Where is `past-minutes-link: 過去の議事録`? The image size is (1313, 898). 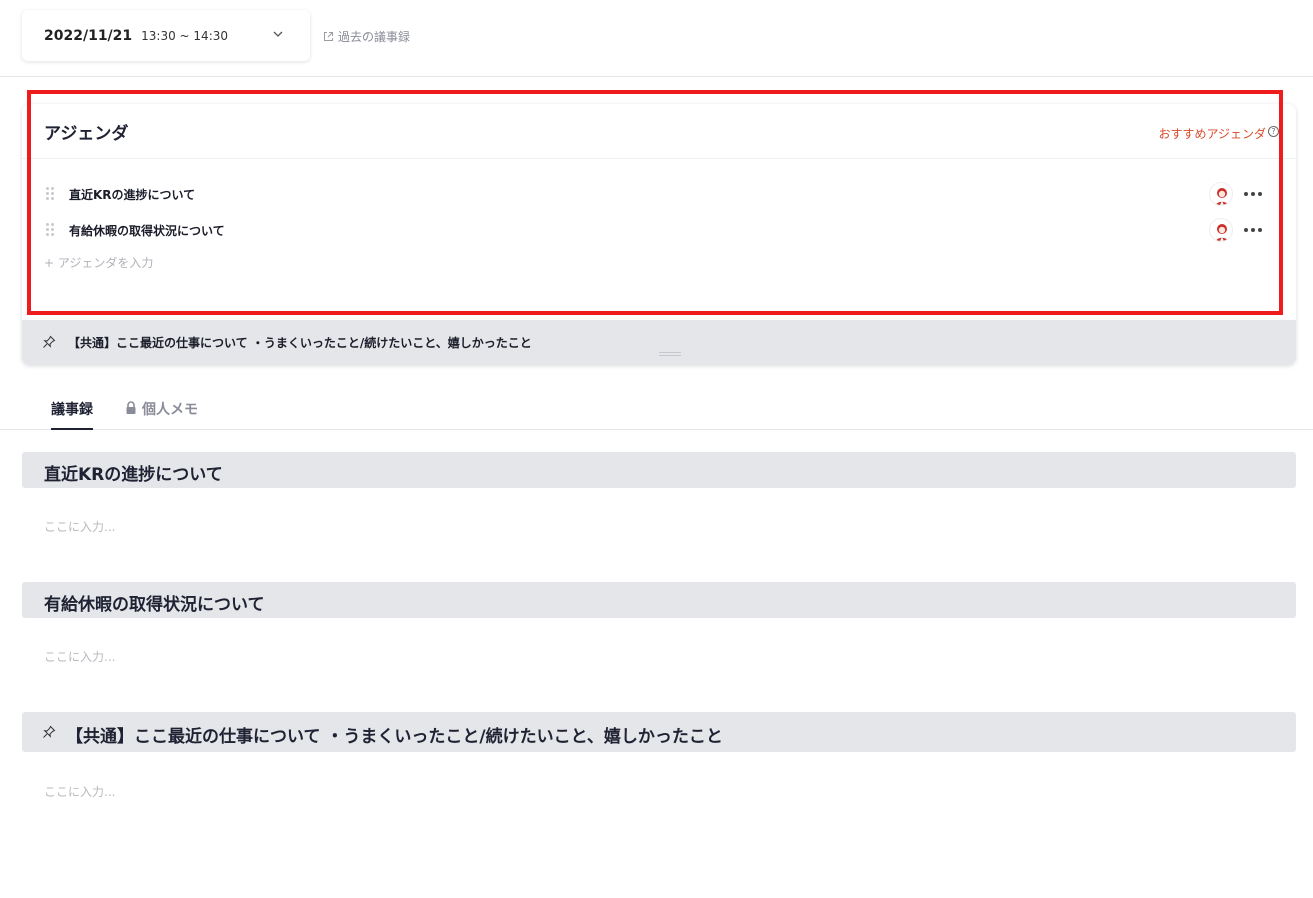
past-minutes-link: 過去の議事録 is located at coordinates (366, 36).